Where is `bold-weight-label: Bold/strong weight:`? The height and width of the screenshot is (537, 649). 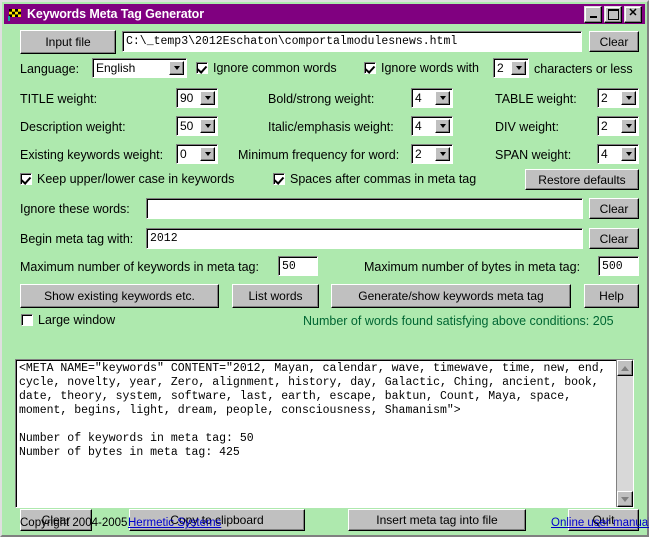
bold-weight-label: Bold/strong weight: is located at coordinates (321, 99).